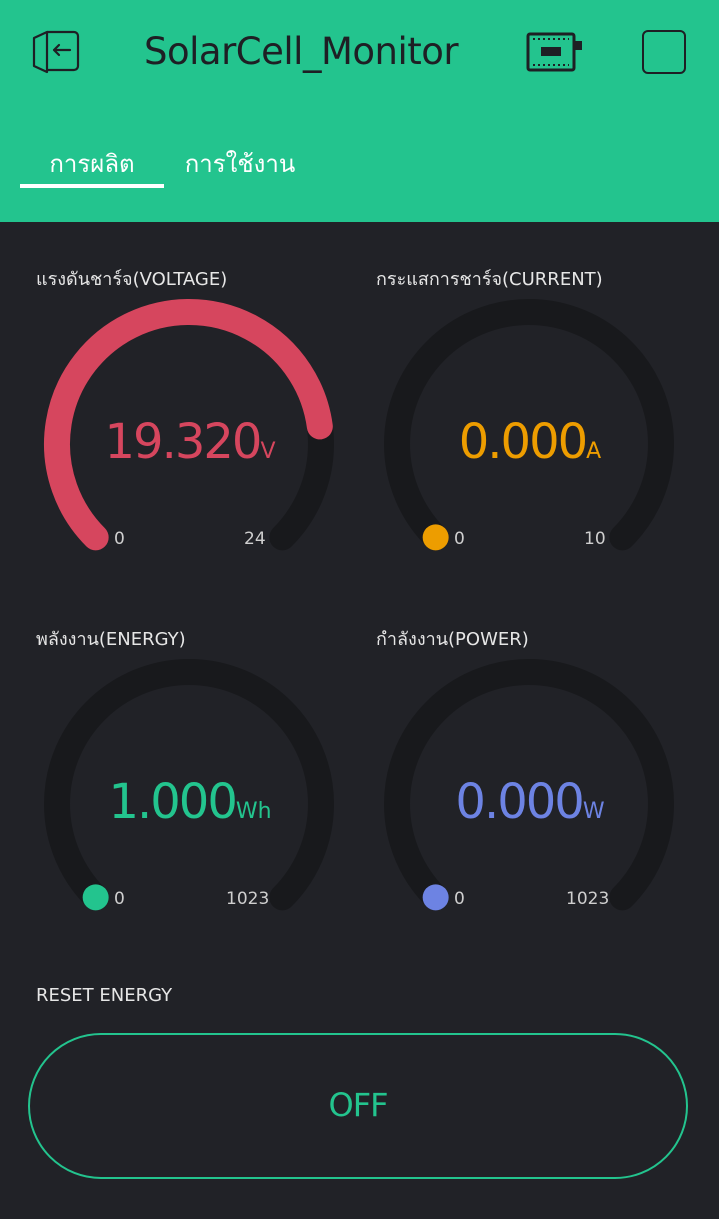 This screenshot has width=719, height=1219. What do you see at coordinates (595, 539) in the screenshot?
I see `gauge-max: 10` at bounding box center [595, 539].